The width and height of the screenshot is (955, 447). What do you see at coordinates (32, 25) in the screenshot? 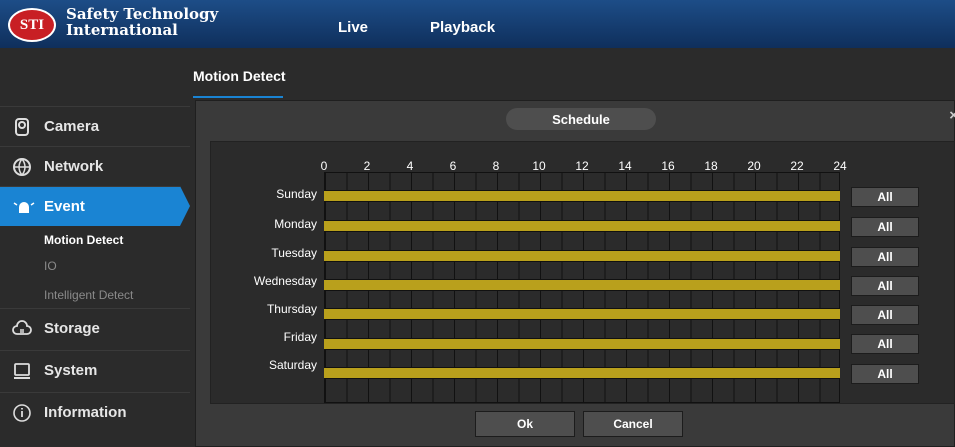
I see `sti-logo-badge: STI` at bounding box center [32, 25].